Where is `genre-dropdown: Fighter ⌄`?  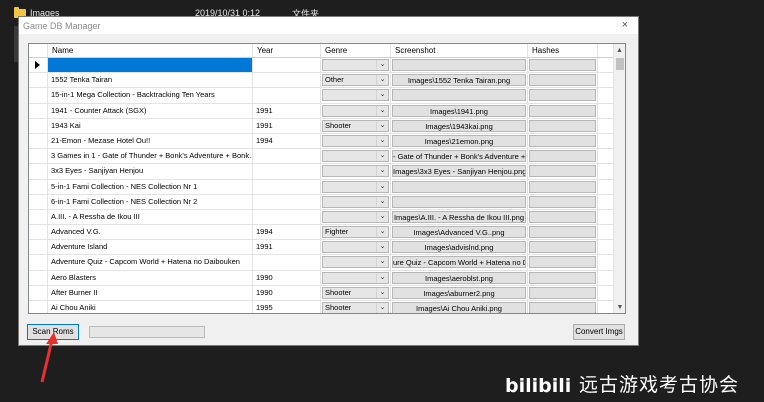 genre-dropdown: Fighter ⌄ is located at coordinates (355, 232).